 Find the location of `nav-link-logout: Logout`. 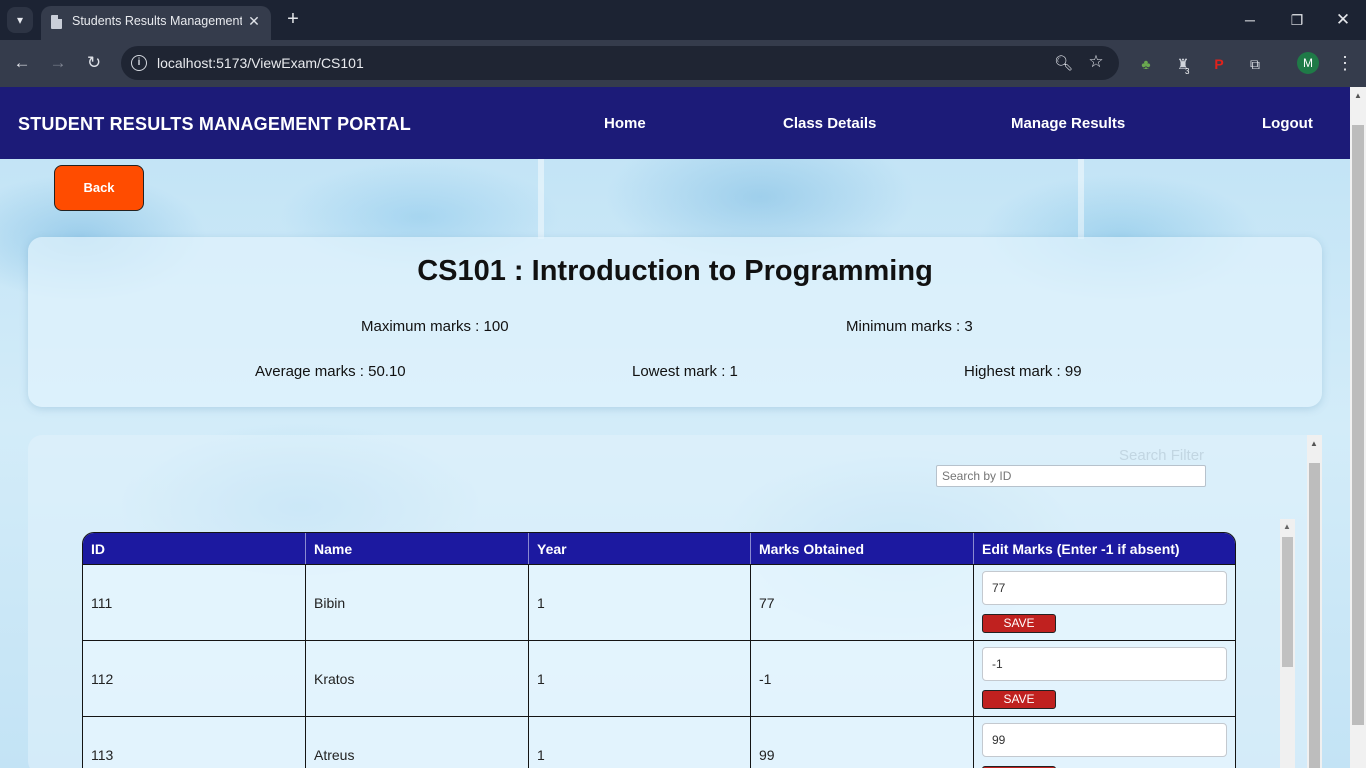

nav-link-logout: Logout is located at coordinates (1287, 123).